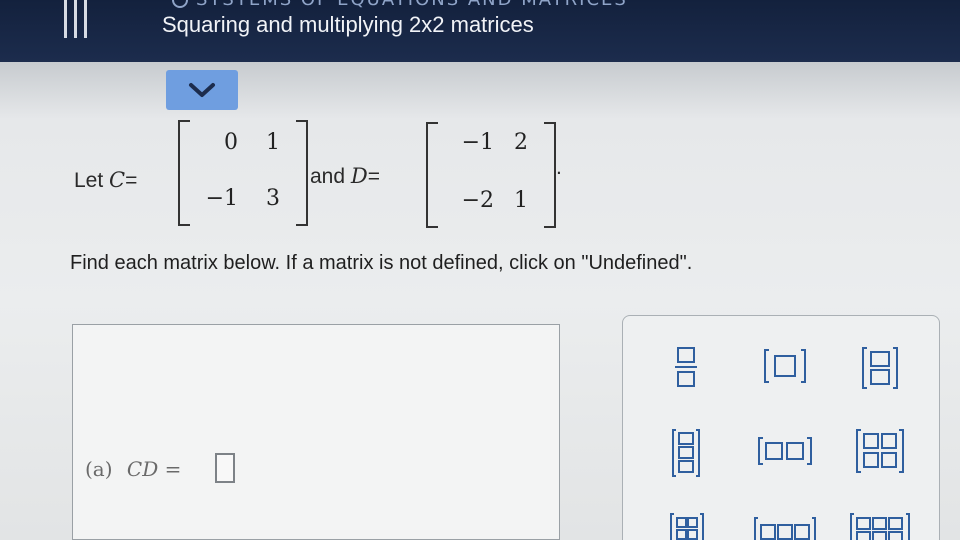 The image size is (960, 540). I want to click on period: ., so click(559, 167).